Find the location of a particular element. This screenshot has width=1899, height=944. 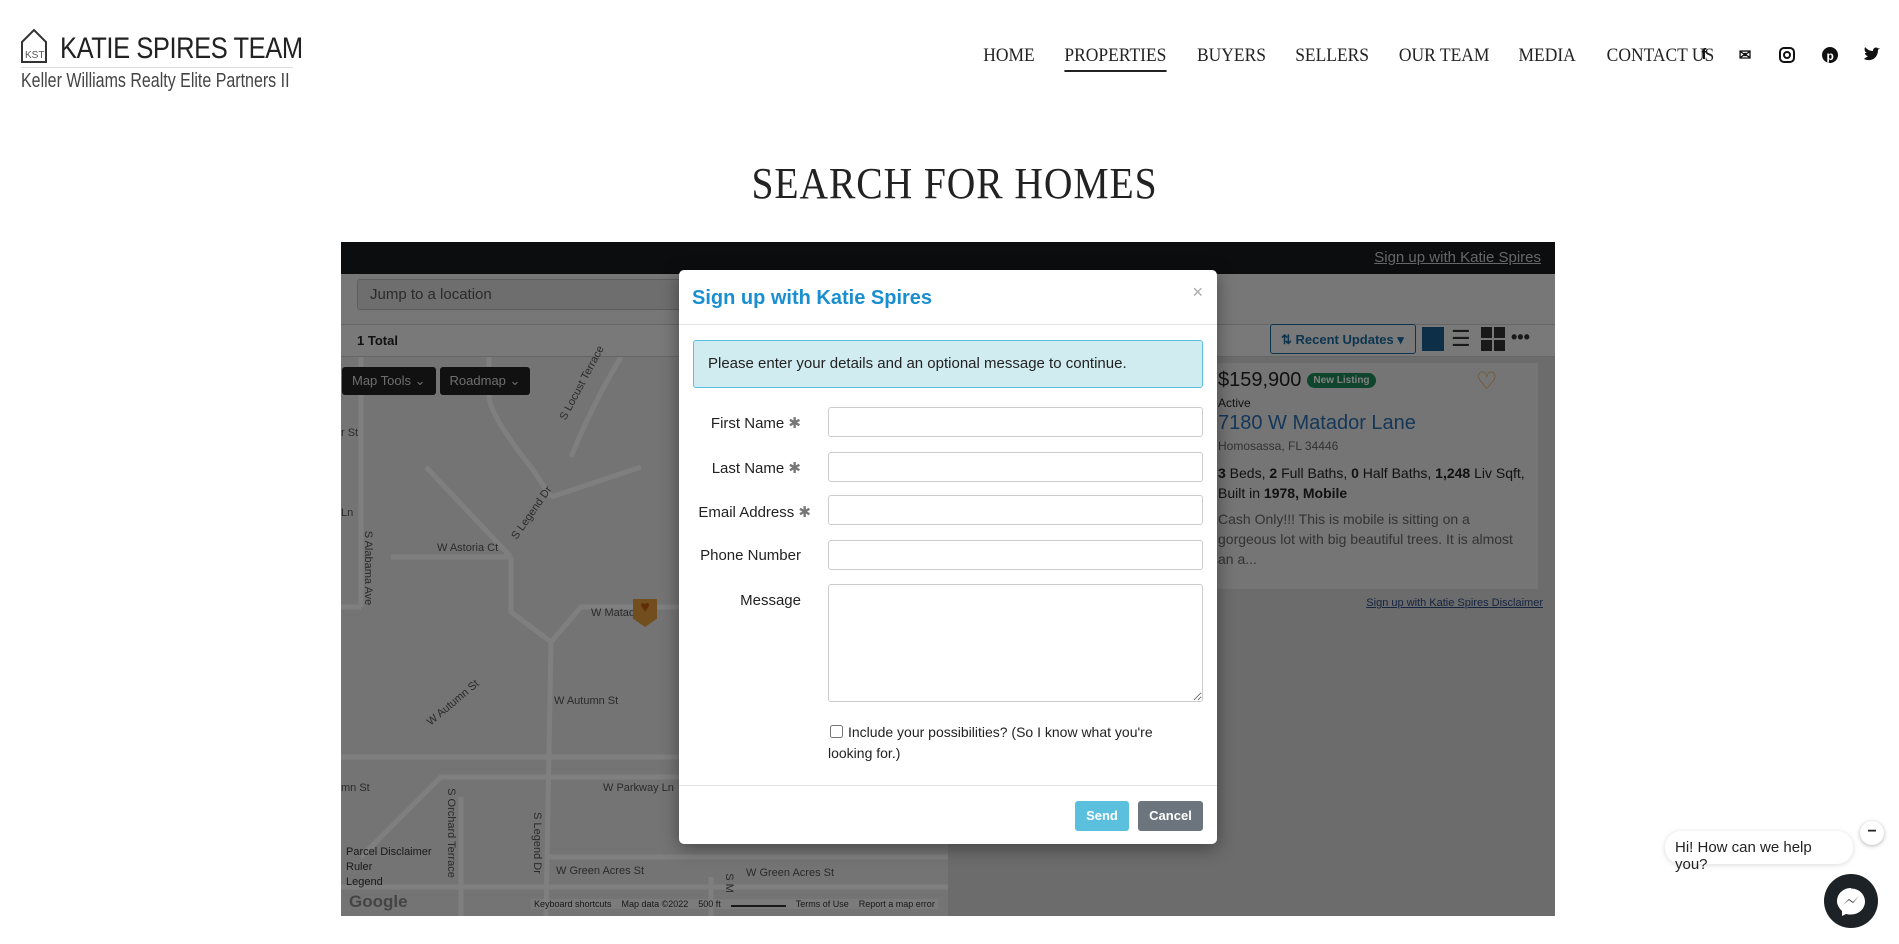

message-textarea is located at coordinates (1015, 643).